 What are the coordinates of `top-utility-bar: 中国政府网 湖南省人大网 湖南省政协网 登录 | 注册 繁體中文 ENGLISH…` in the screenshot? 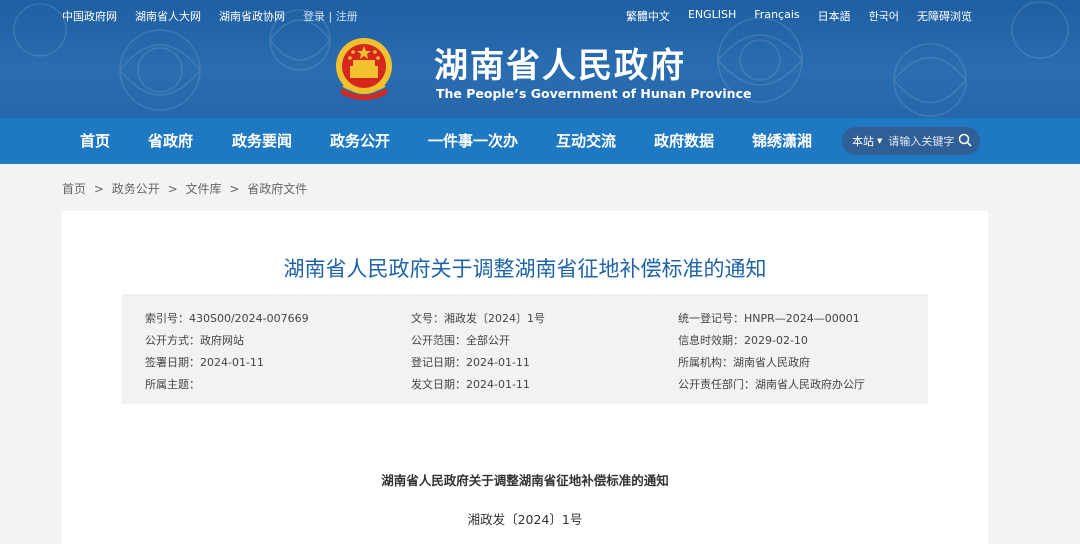 It's located at (540, 16).